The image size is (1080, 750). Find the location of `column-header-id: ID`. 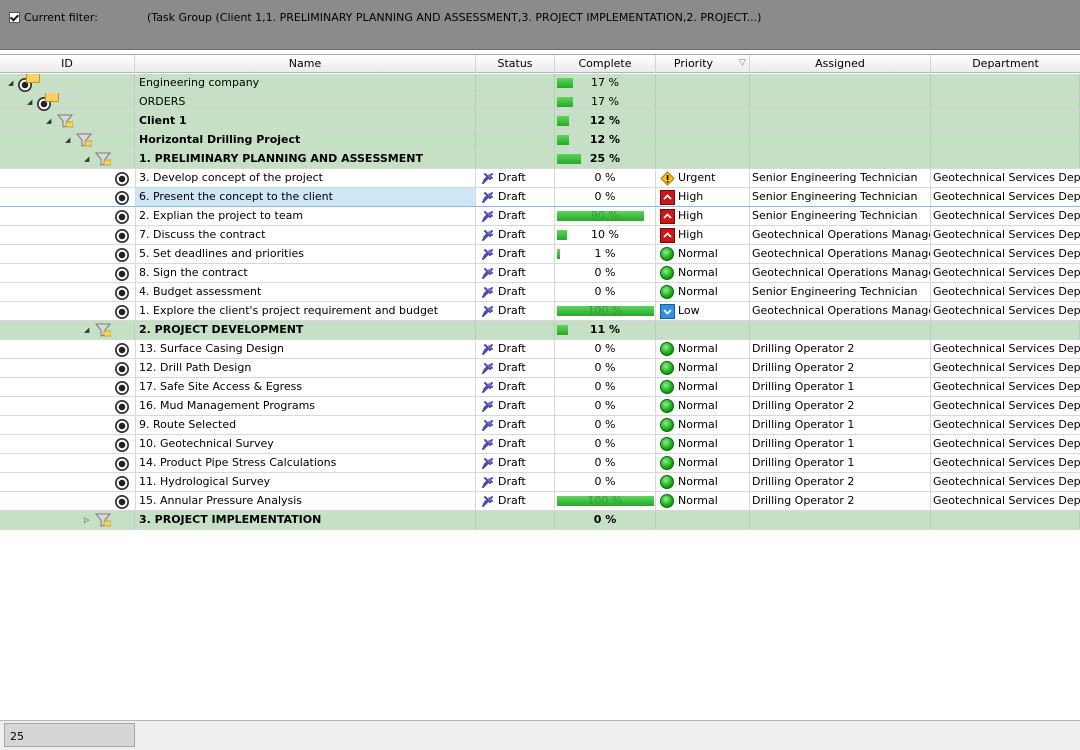

column-header-id: ID is located at coordinates (67, 64).